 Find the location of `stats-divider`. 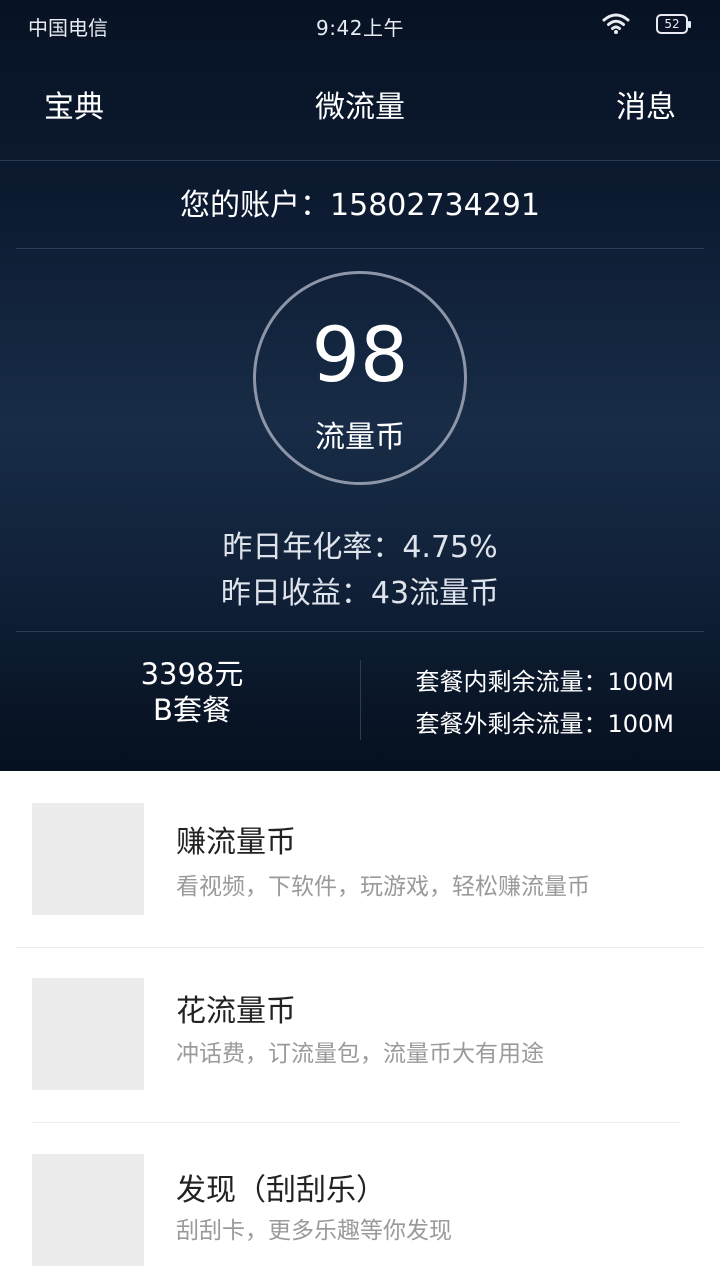

stats-divider is located at coordinates (360, 631).